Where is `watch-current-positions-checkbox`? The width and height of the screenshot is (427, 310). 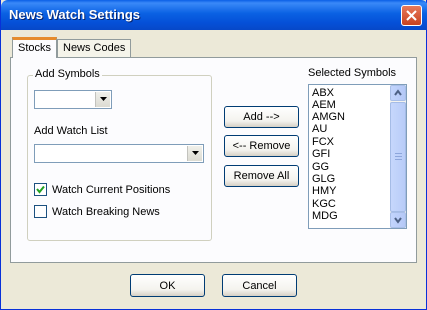 watch-current-positions-checkbox is located at coordinates (40, 189).